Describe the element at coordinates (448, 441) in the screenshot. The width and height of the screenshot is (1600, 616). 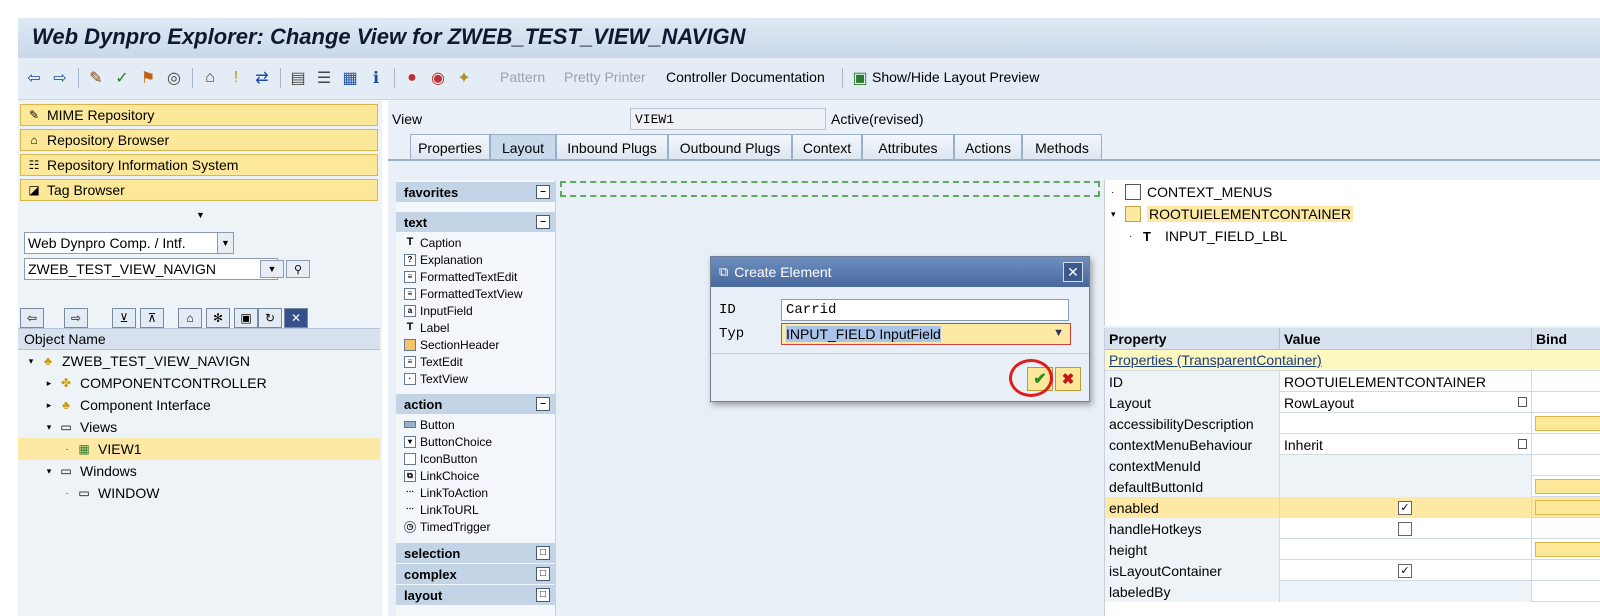
I see `palette-item-buttonchoice: ▾ ButtonChoice` at that location.